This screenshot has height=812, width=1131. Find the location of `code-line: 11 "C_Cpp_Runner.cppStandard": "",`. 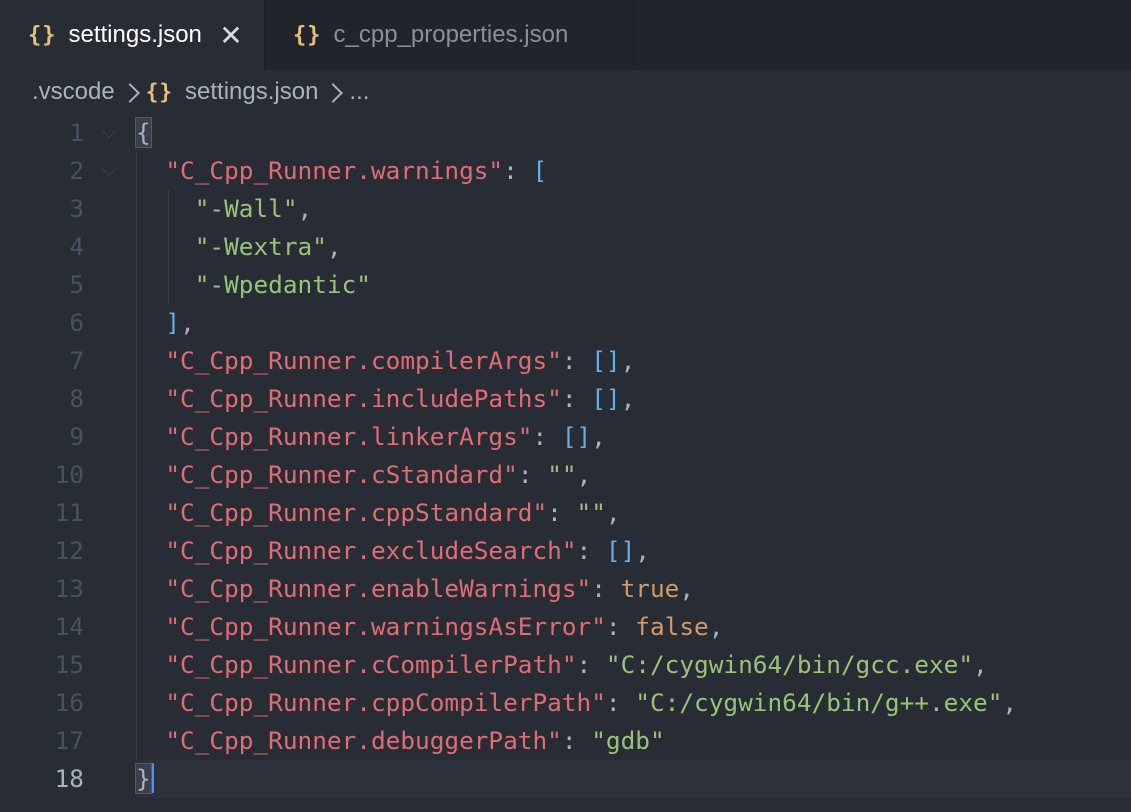

code-line: 11 "C_Cpp_Runner.cppStandard": "", is located at coordinates (565, 513).